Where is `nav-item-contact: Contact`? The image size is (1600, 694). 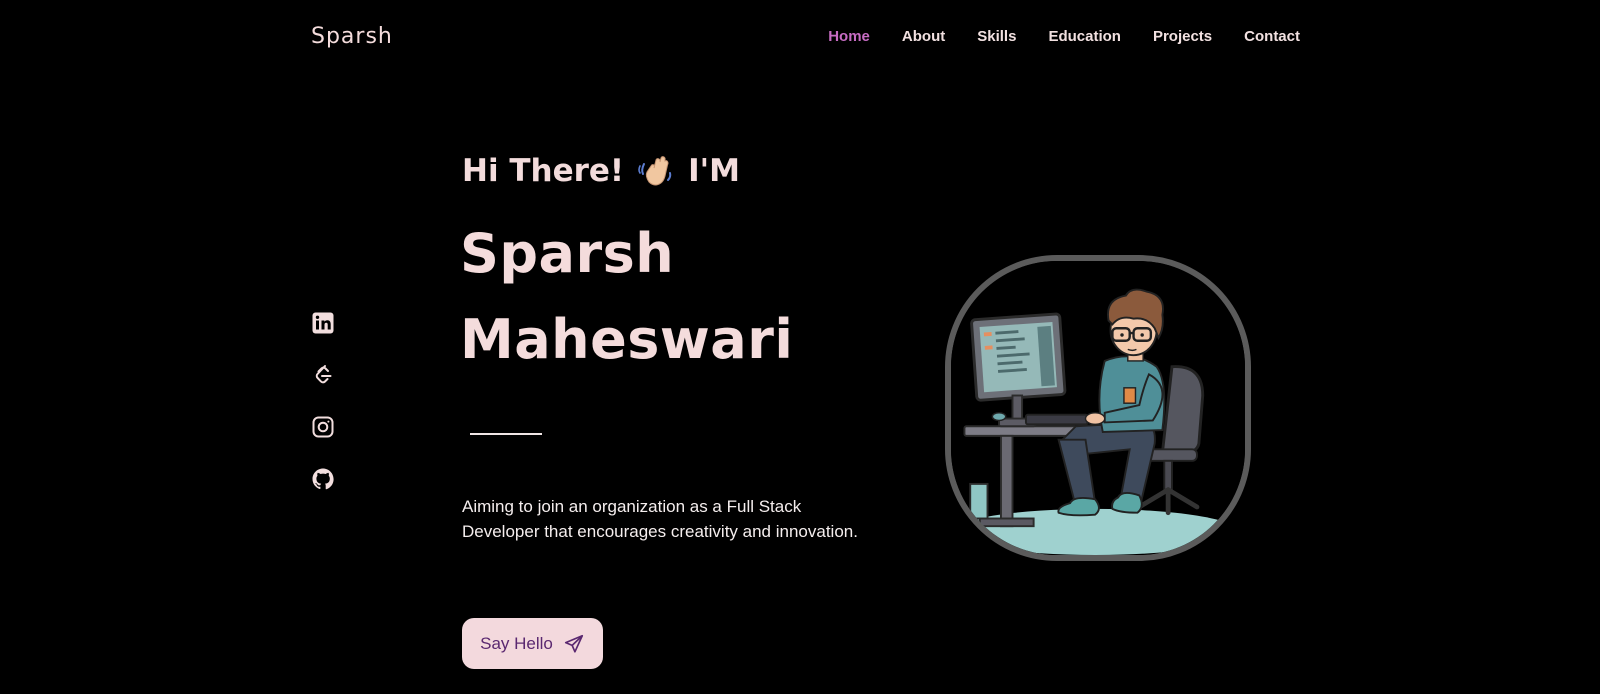 nav-item-contact: Contact is located at coordinates (1272, 36).